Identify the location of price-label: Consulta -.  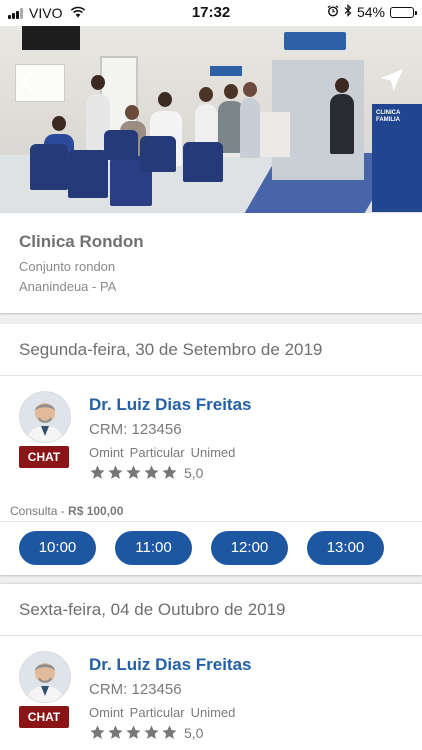
(39, 511).